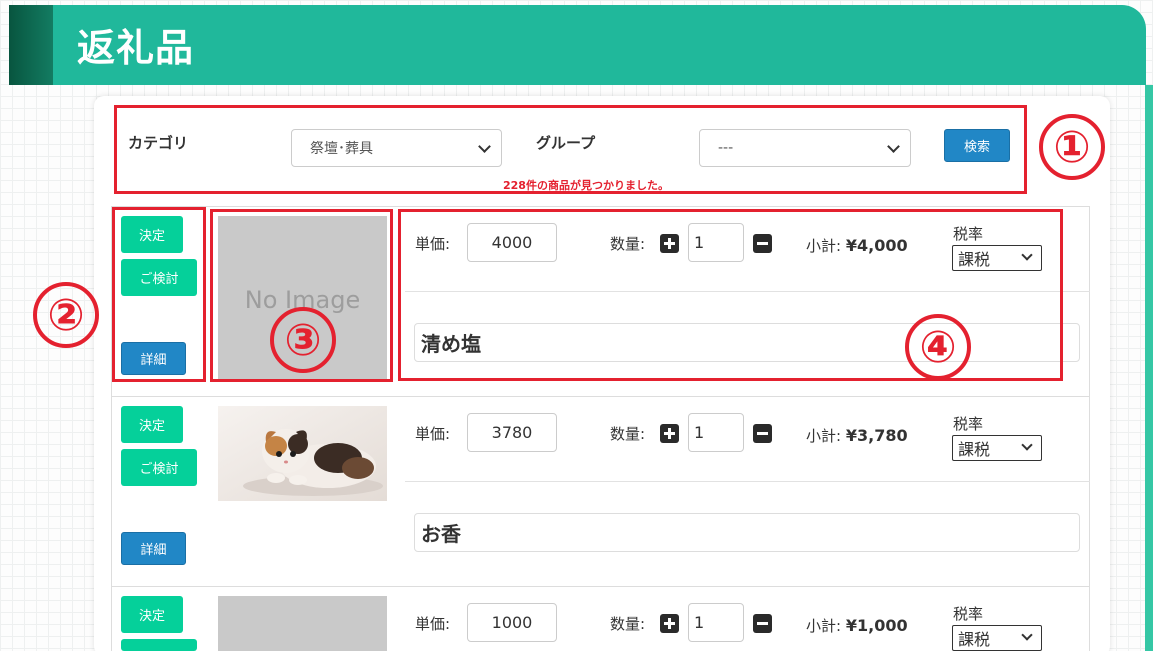 The image size is (1153, 651). What do you see at coordinates (577, 45) in the screenshot?
I see `page-header: 返礼品` at bounding box center [577, 45].